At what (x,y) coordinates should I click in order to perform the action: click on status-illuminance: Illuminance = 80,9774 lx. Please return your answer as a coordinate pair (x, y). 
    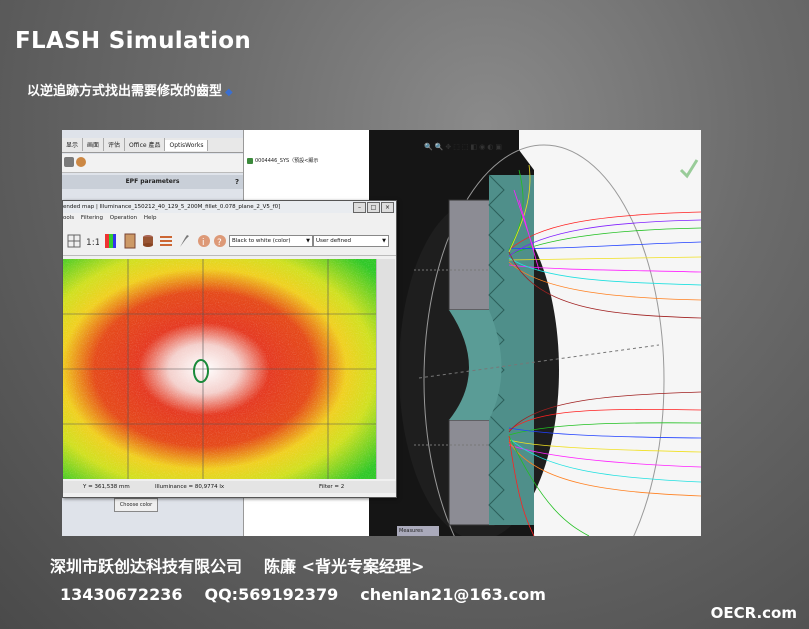
    Looking at the image, I should click on (190, 487).